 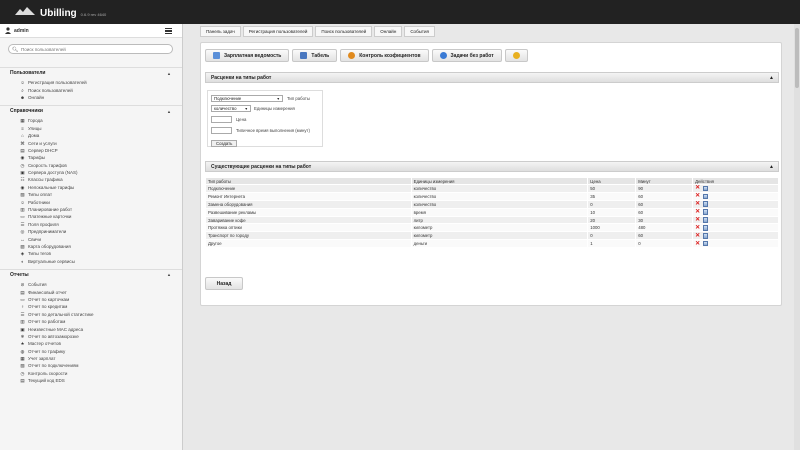 I want to click on menu-toggle-icon, so click(x=168, y=31).